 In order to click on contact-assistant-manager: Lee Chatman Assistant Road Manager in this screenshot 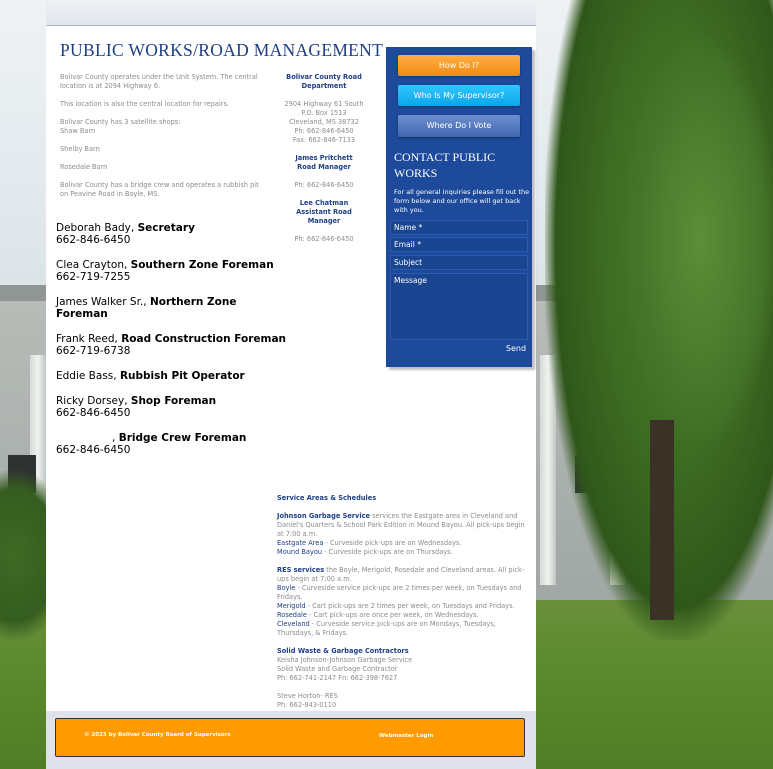, I will do `click(324, 212)`.